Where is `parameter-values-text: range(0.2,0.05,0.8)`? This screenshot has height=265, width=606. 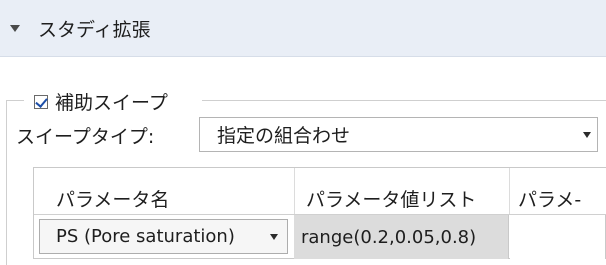
parameter-values-text: range(0.2,0.05,0.8) is located at coordinates (389, 237).